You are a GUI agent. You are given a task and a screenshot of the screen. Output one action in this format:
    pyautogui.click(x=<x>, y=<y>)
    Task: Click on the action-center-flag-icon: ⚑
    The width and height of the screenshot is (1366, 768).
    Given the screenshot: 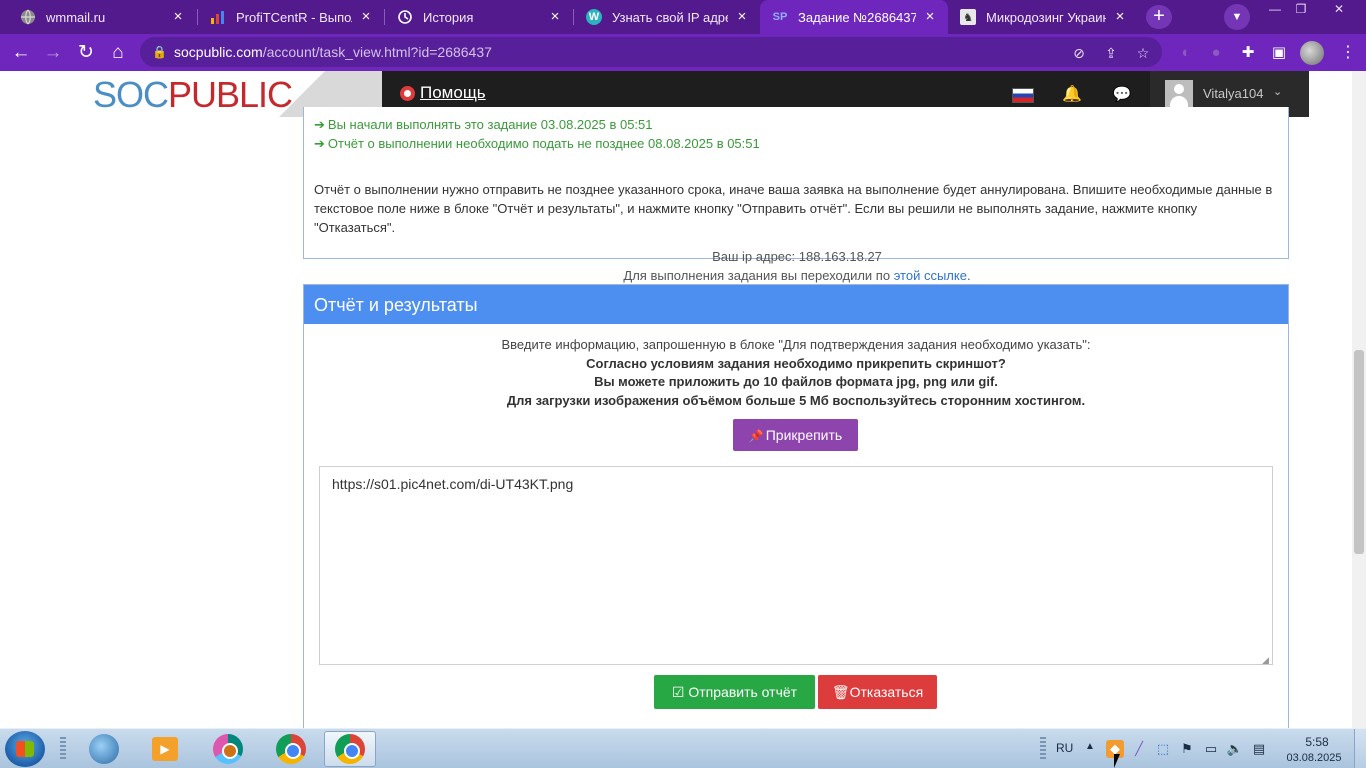 What is the action you would take?
    pyautogui.click(x=1187, y=749)
    